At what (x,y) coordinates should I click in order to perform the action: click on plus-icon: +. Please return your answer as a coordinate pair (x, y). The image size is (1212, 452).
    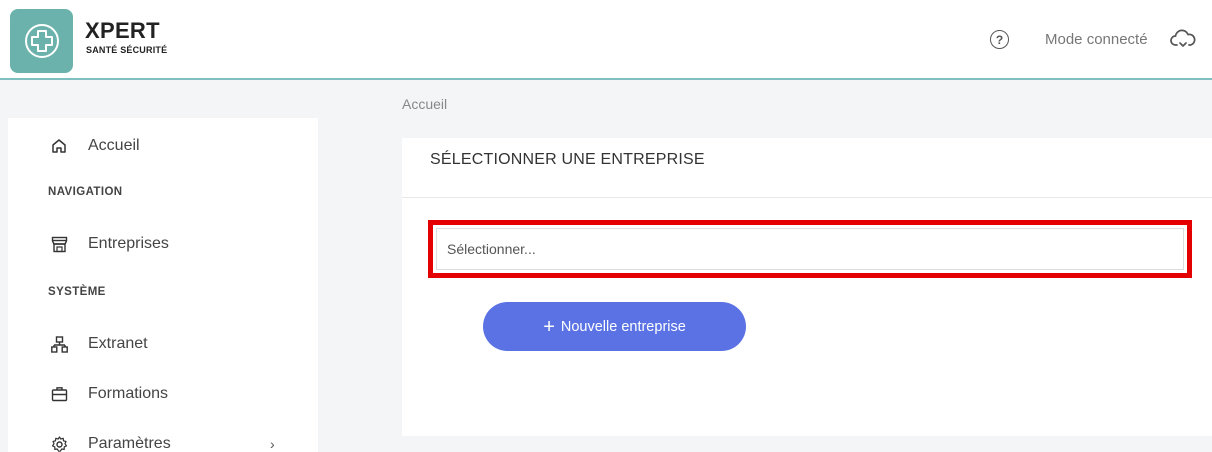
    Looking at the image, I should click on (549, 326).